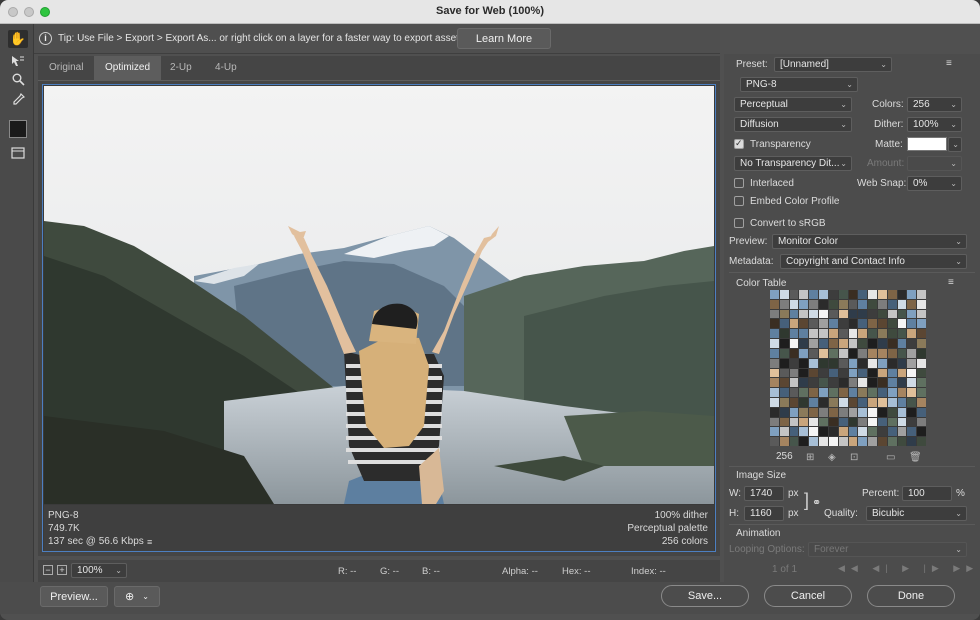  Describe the element at coordinates (934, 183) in the screenshot. I see `websnap-select: 0% ⌄` at that location.